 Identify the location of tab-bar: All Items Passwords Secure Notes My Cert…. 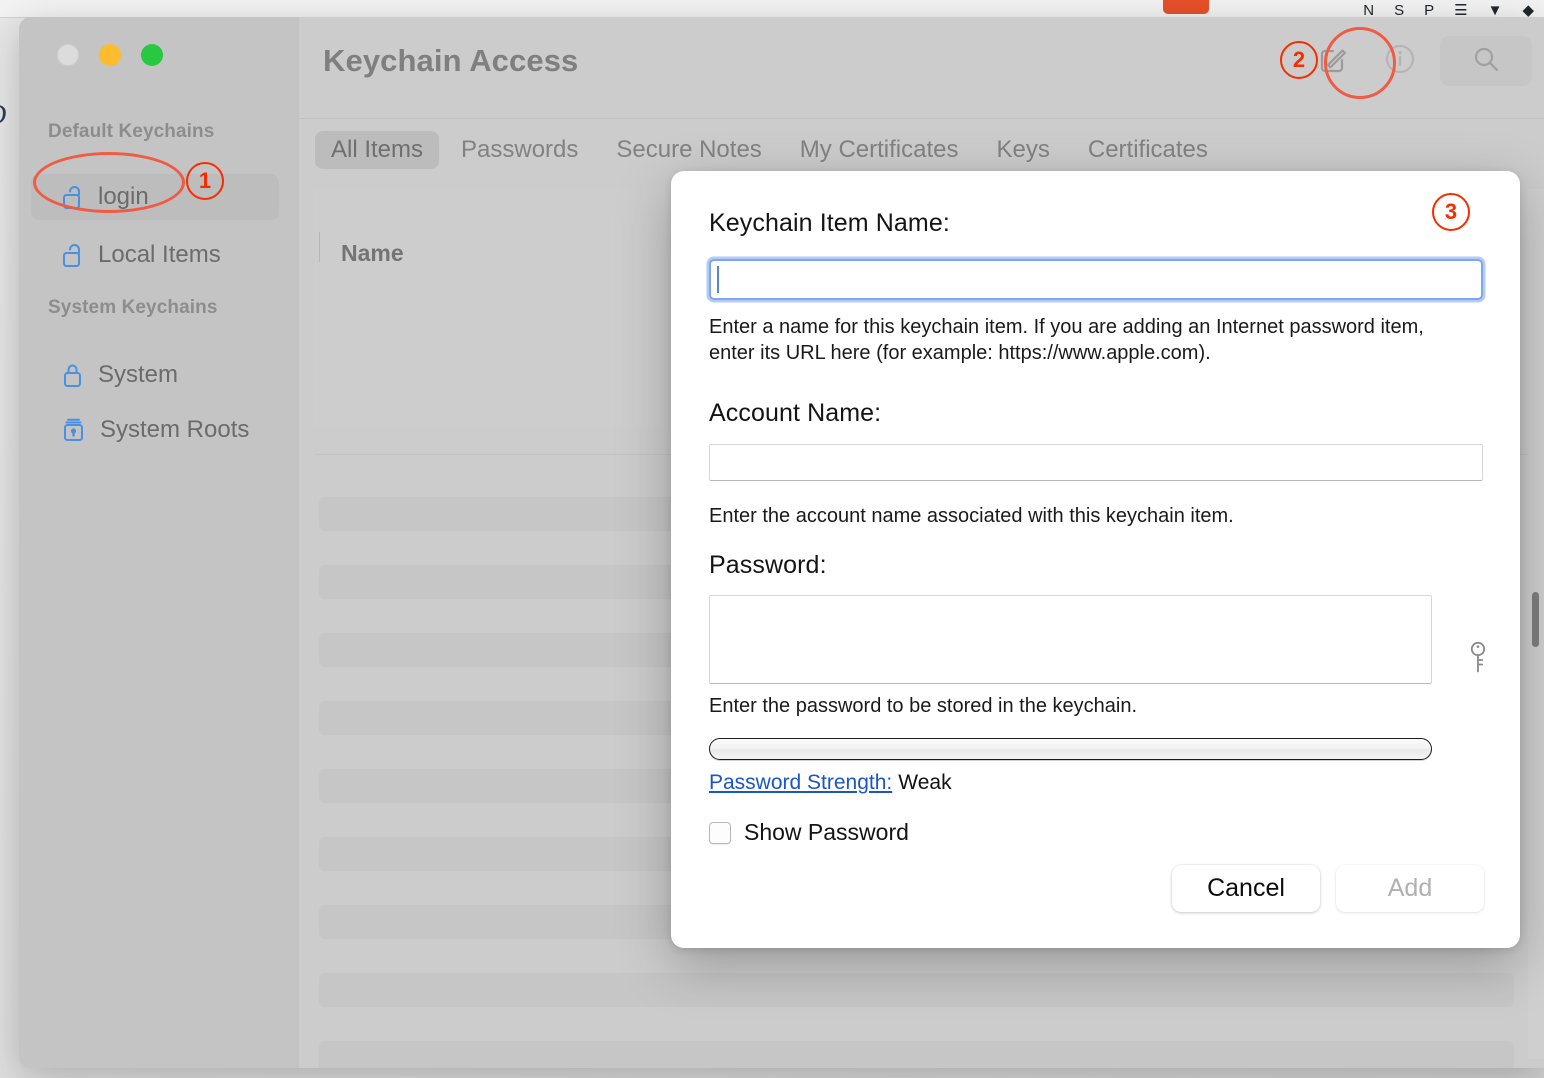
(769, 150).